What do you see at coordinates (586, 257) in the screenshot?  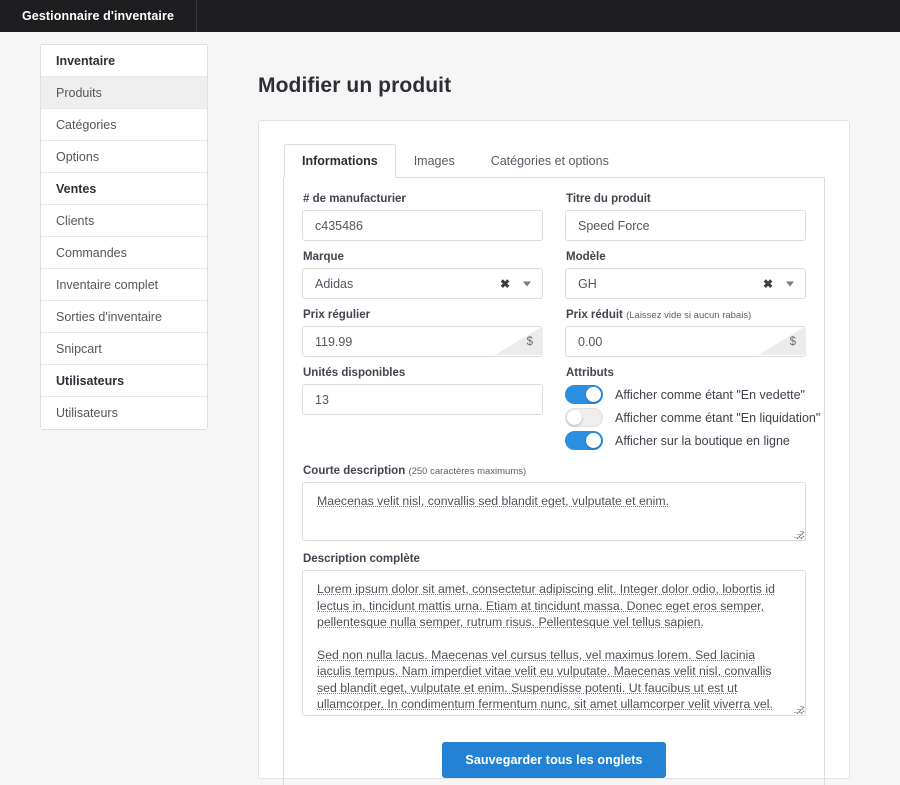 I see `label-model: Modèle` at bounding box center [586, 257].